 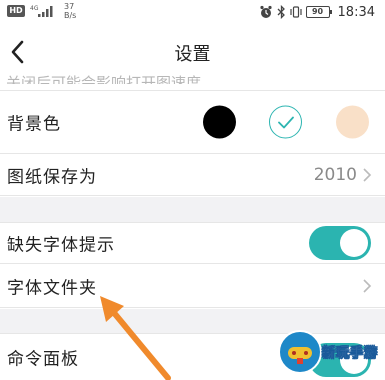 What do you see at coordinates (352, 122) in the screenshot?
I see `color-swatch-beige` at bounding box center [352, 122].